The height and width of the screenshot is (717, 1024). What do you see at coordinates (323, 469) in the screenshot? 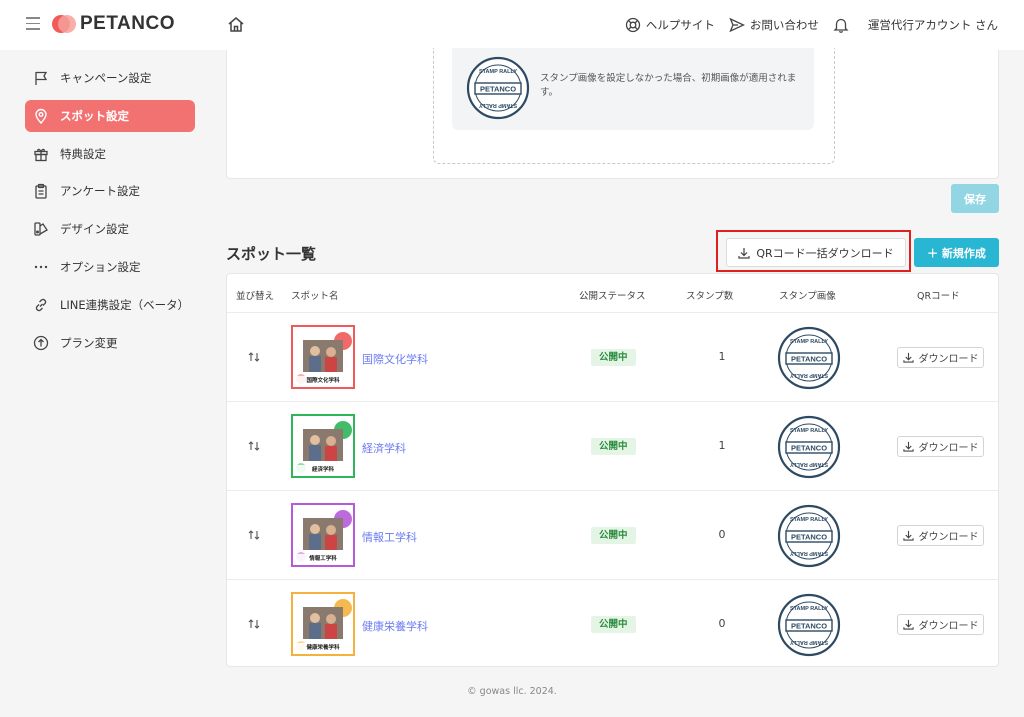
I see `thumbnail-label: 経済学科` at bounding box center [323, 469].